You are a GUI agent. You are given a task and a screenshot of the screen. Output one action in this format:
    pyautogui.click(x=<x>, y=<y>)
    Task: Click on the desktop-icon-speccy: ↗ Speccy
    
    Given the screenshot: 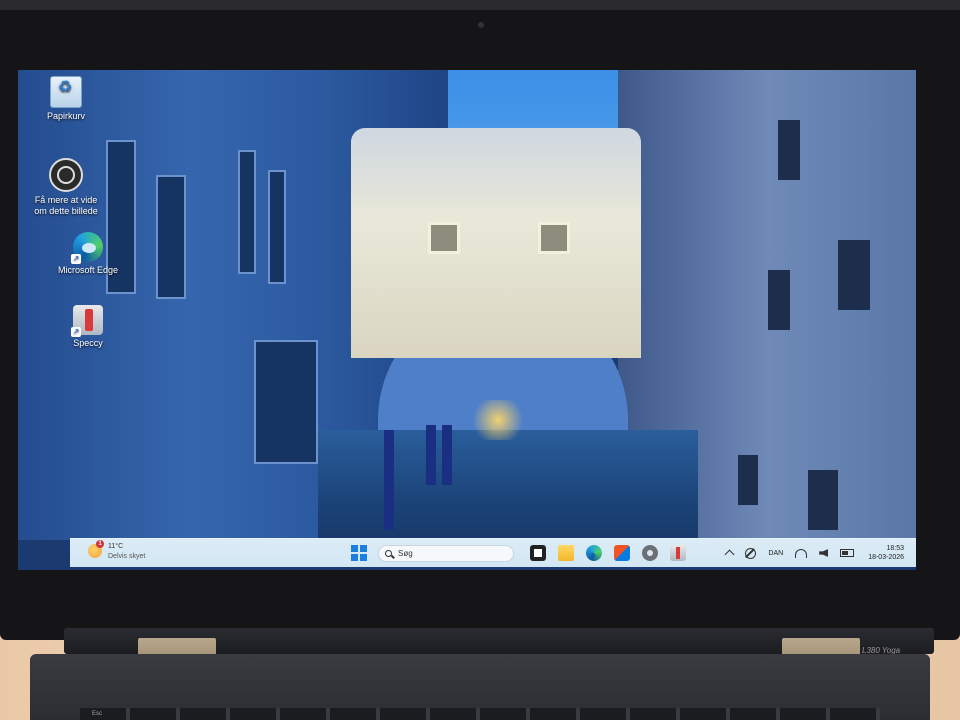 What is the action you would take?
    pyautogui.click(x=88, y=327)
    